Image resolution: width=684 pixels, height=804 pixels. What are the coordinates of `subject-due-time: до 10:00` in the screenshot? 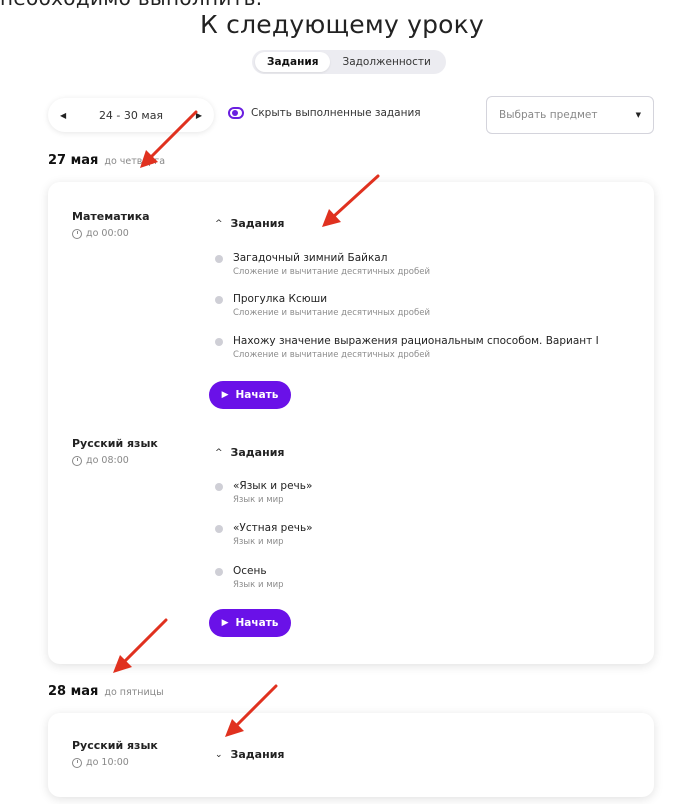 It's located at (107, 762).